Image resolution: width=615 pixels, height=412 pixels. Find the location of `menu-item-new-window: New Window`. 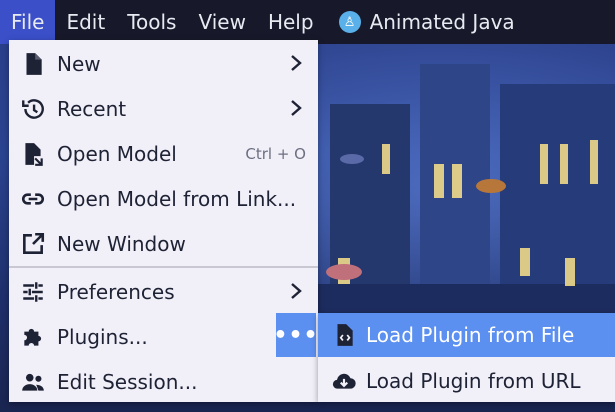

menu-item-new-window: New Window is located at coordinates (163, 243).